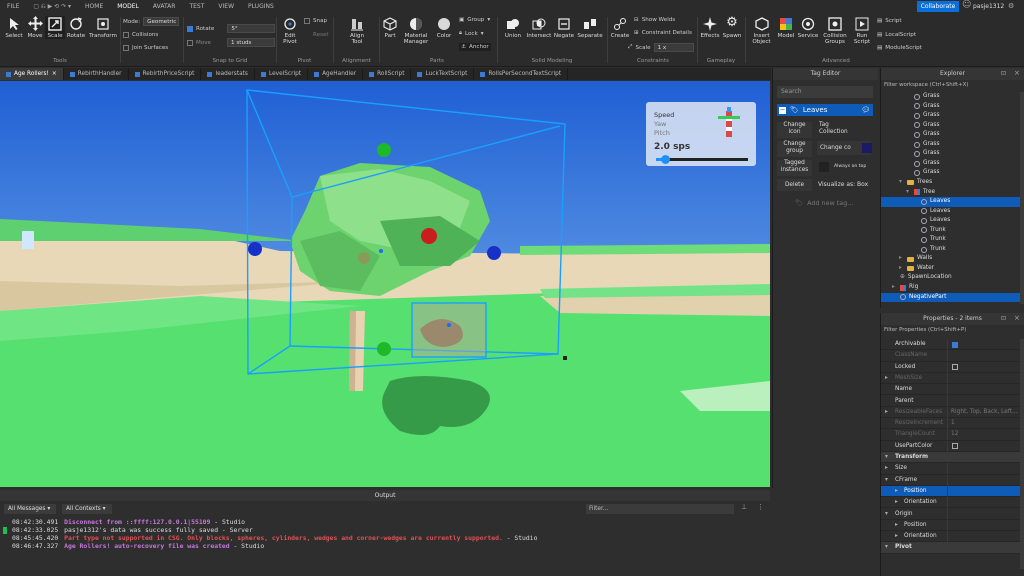 Image resolution: width=1024 pixels, height=576 pixels. What do you see at coordinates (190, 42) in the screenshot?
I see `snap-move-checkbox` at bounding box center [190, 42].